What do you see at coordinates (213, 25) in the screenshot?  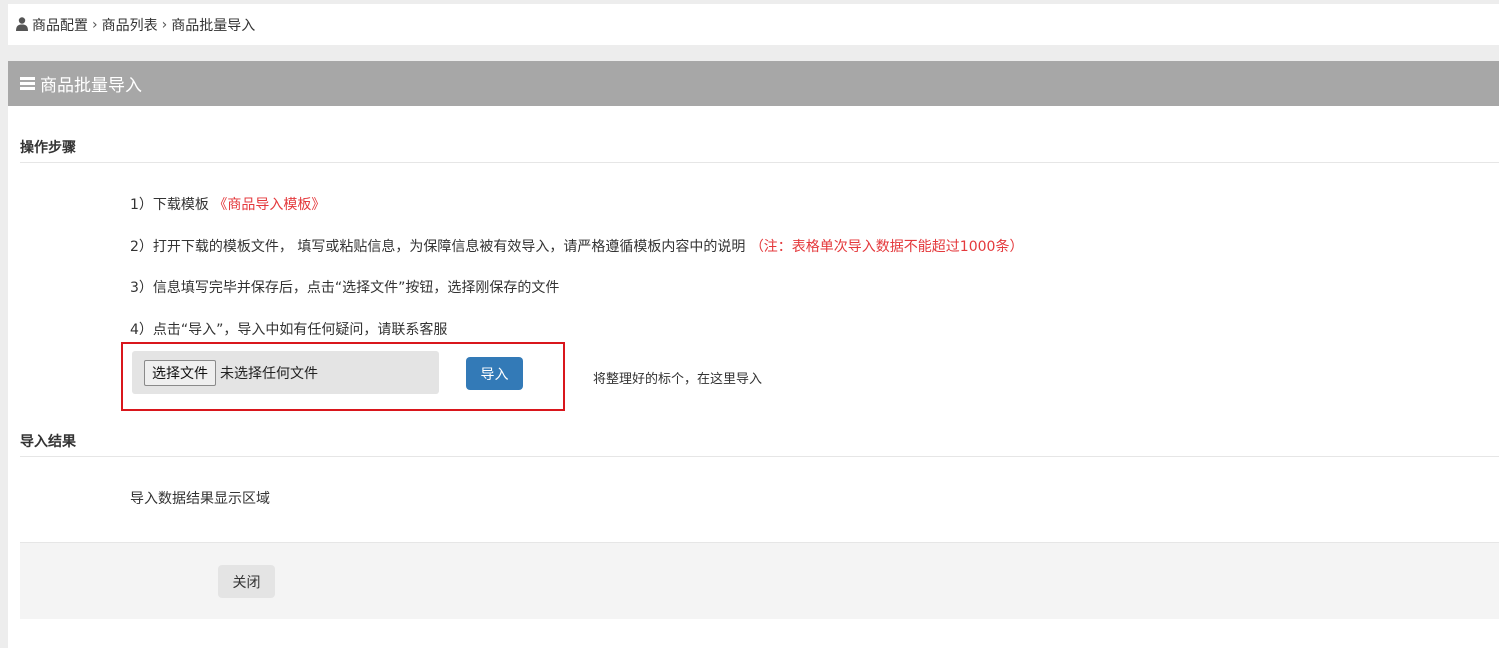 I see `breadcrumb-item-batch-import: 商品批量导入` at bounding box center [213, 25].